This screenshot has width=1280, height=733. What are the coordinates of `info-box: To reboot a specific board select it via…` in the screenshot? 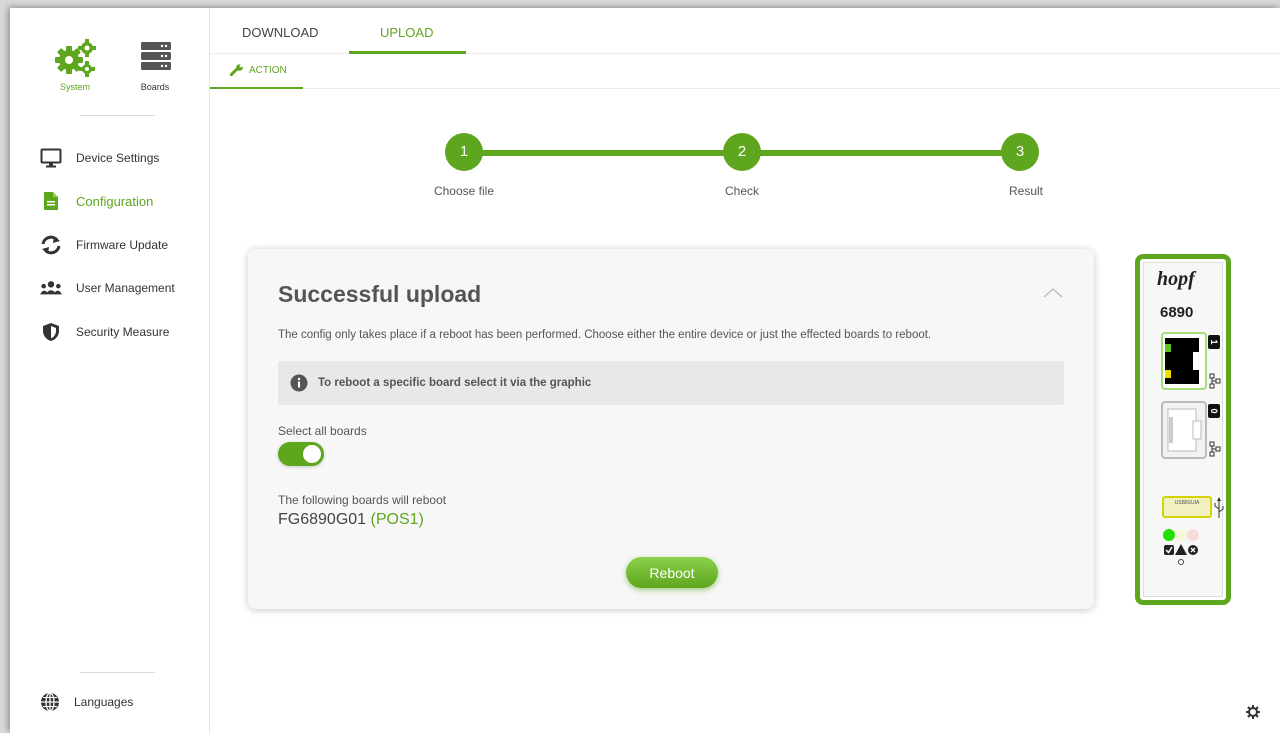 It's located at (671, 383).